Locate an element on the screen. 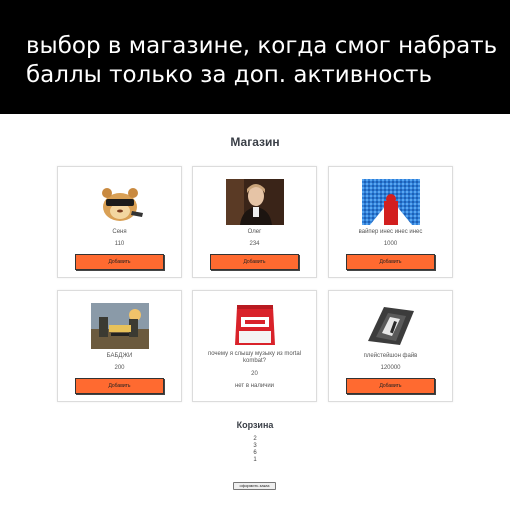  product-price: 200 is located at coordinates (119, 368).